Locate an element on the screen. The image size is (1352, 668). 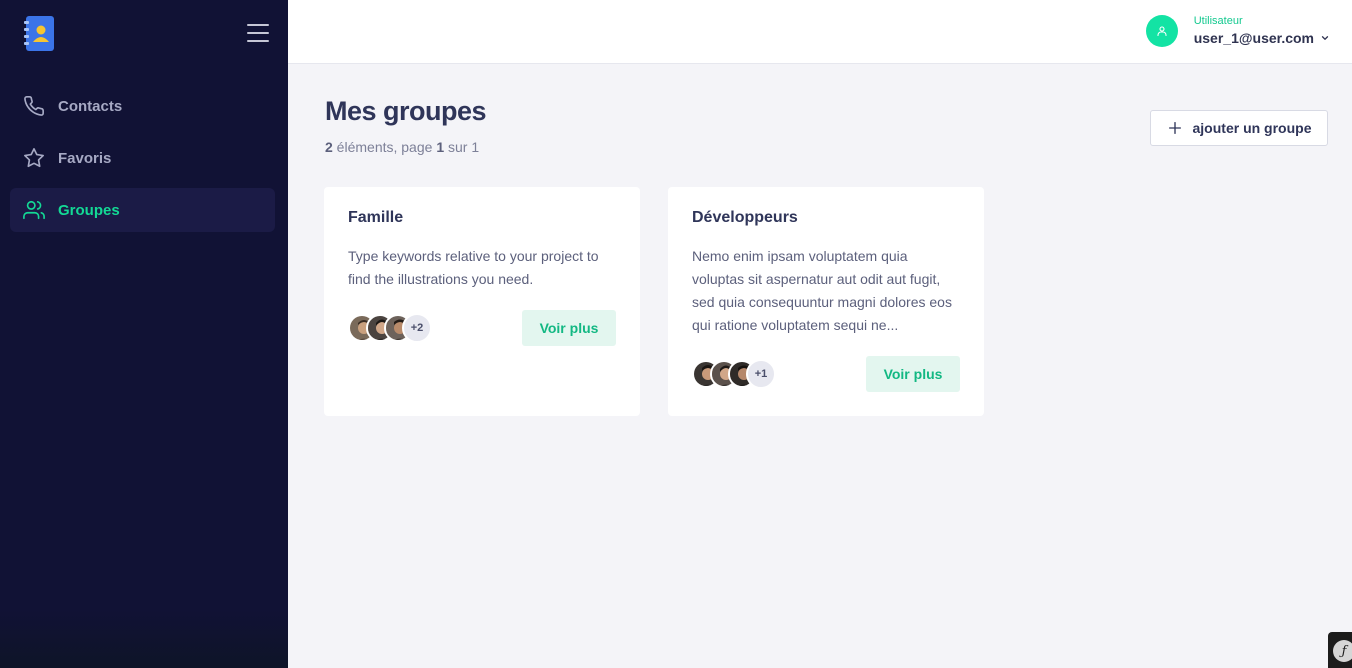
symfony-logo-icon: ƒ is located at coordinates (1342, 651).